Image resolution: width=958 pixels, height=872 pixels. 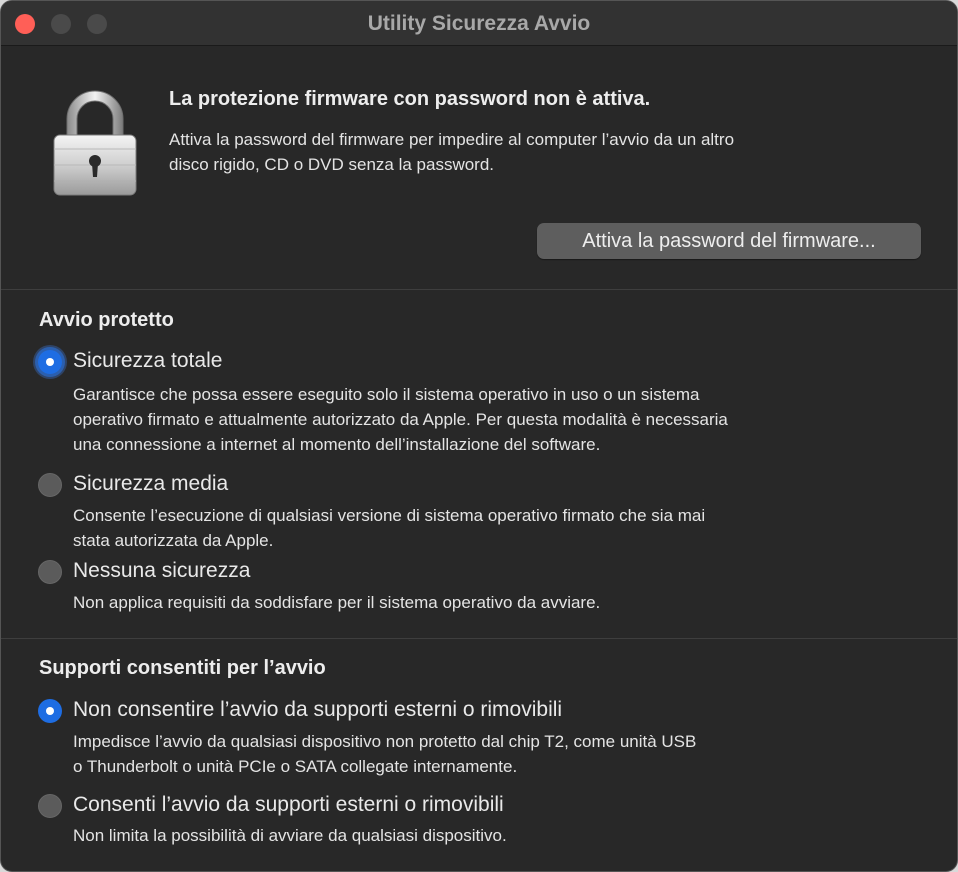 I want to click on secure-boot-title: Avvio protetto, so click(x=106, y=320).